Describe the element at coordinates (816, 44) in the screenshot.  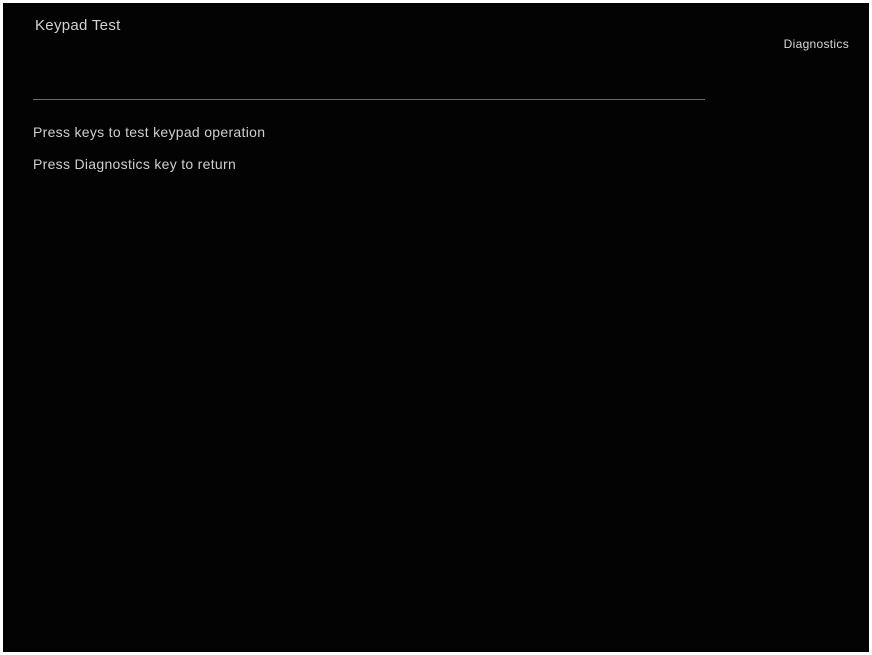
I see `diagnostics-softkey: Diagnostics` at that location.